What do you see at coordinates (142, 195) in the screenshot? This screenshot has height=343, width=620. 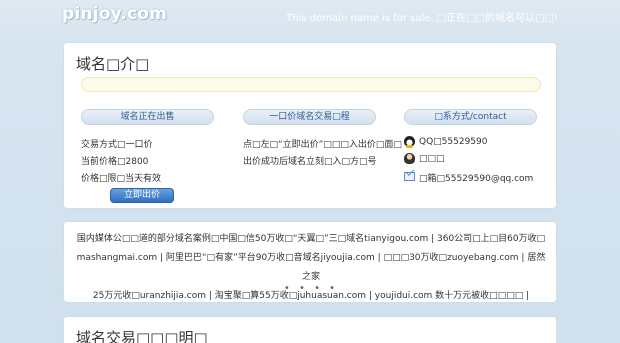 I see `buy-now-button: 立即出价` at bounding box center [142, 195].